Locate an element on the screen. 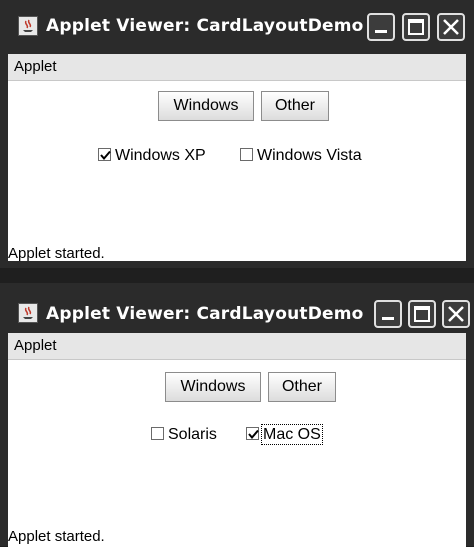  checkbox-windows-xp: Windows XP is located at coordinates (152, 156).